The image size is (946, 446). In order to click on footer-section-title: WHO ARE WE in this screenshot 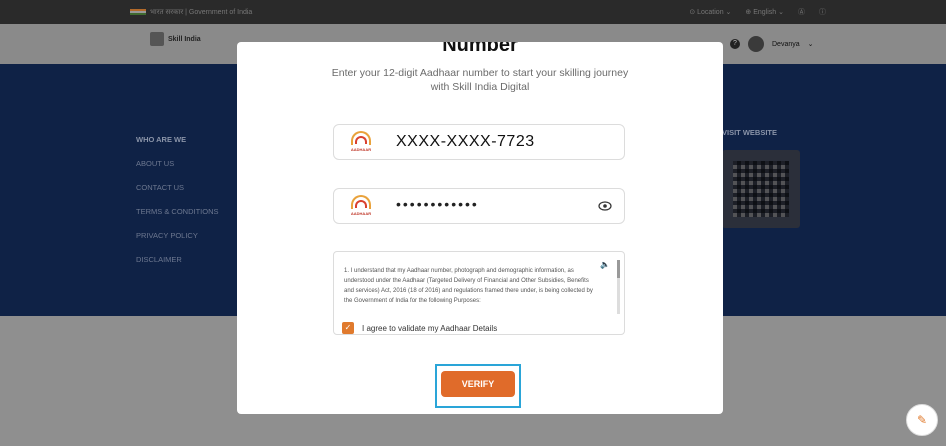, I will do `click(161, 139)`.